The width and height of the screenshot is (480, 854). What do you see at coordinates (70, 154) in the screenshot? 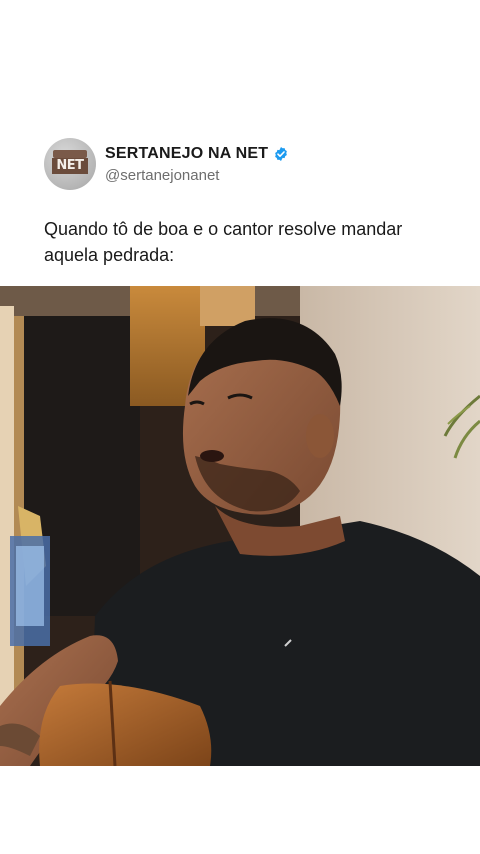
I see `avatar-logo-banner` at bounding box center [70, 154].